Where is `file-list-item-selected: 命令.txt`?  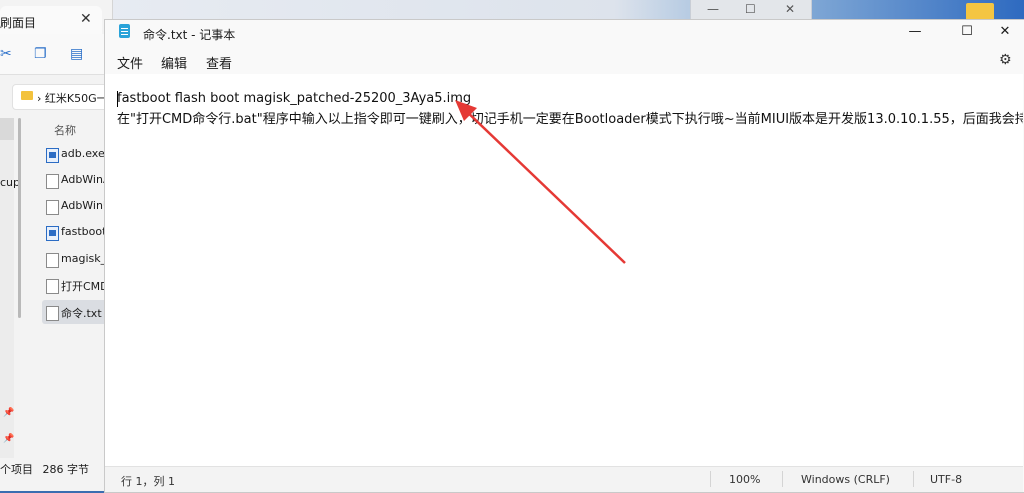
file-list-item-selected: 命令.txt is located at coordinates (77, 312).